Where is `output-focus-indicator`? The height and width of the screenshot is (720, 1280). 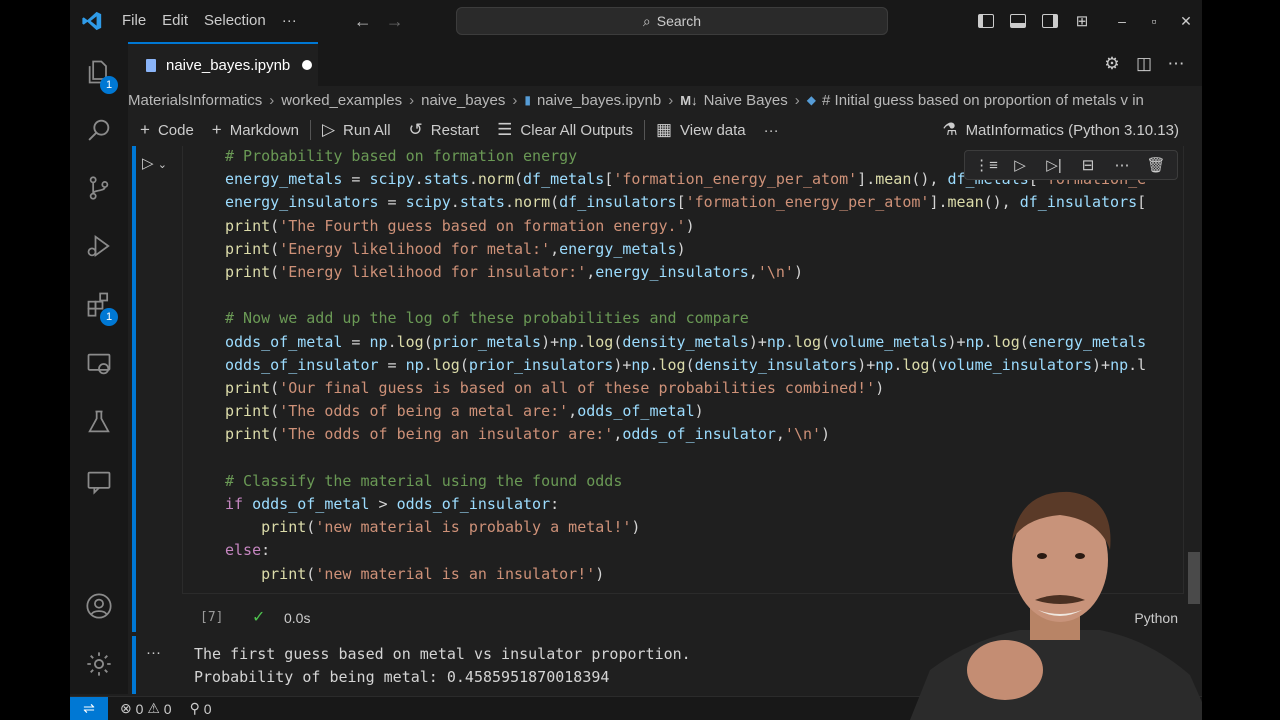 output-focus-indicator is located at coordinates (134, 665).